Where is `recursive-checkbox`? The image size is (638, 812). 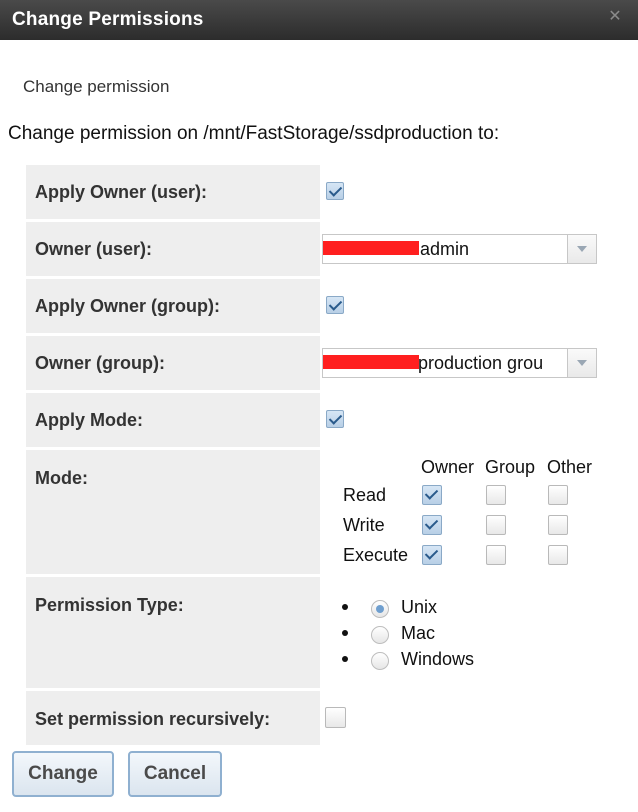
recursive-checkbox is located at coordinates (335, 717).